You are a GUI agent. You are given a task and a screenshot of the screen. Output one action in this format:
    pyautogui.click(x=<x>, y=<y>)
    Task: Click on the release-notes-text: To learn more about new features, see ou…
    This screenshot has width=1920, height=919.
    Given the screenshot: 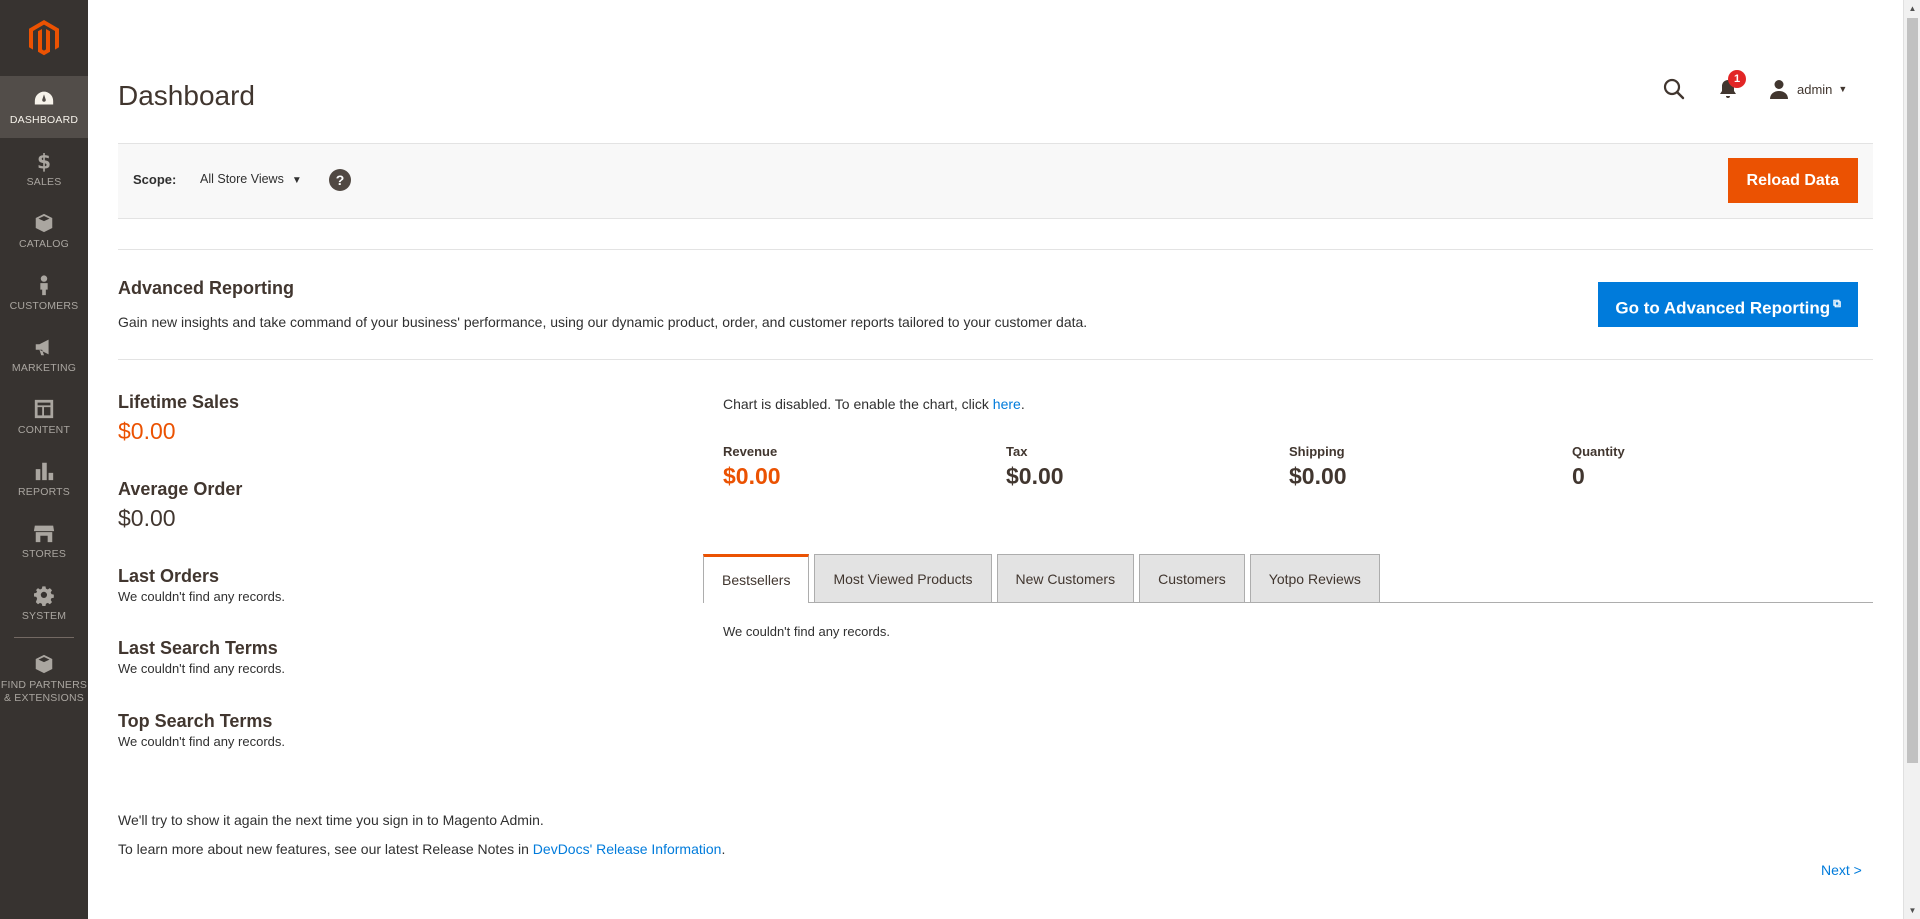 What is the action you would take?
    pyautogui.click(x=325, y=849)
    